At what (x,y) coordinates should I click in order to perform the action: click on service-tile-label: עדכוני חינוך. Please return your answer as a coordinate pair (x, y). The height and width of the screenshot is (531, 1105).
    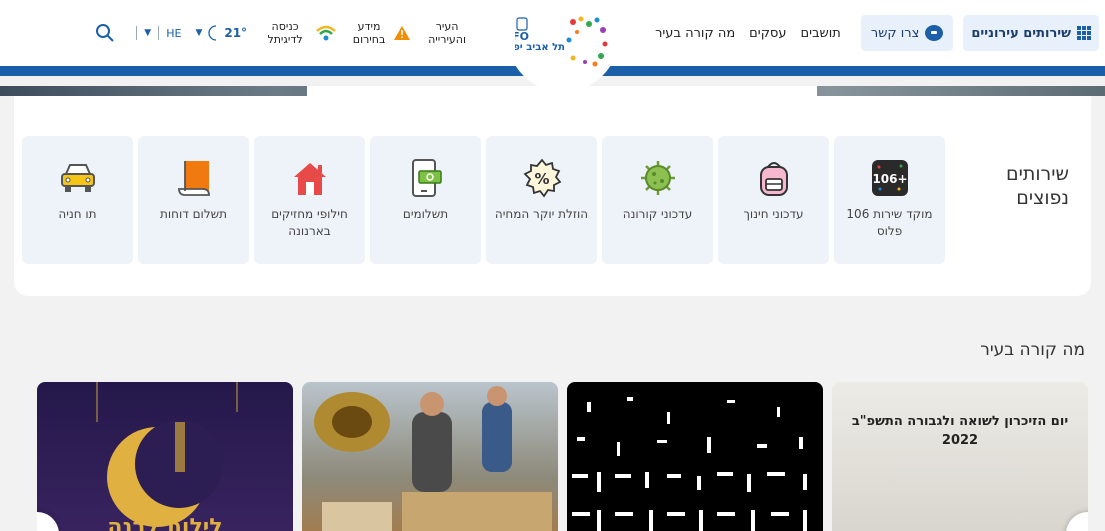
    Looking at the image, I should click on (773, 214).